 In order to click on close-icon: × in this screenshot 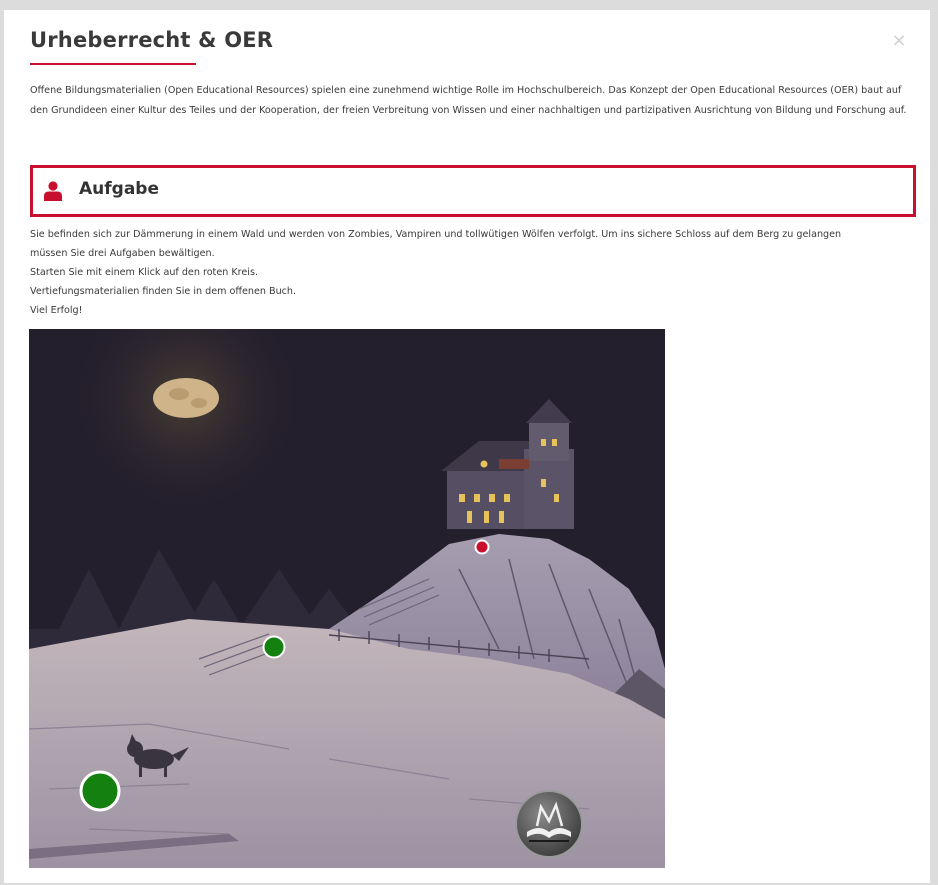, I will do `click(899, 41)`.